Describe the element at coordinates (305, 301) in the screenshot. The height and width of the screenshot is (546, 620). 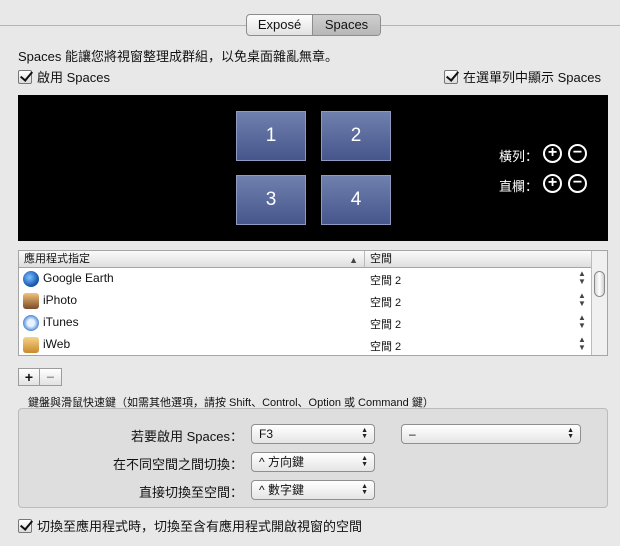
I see `table-row: iPhoto 空間 2 ▲ ▼` at that location.